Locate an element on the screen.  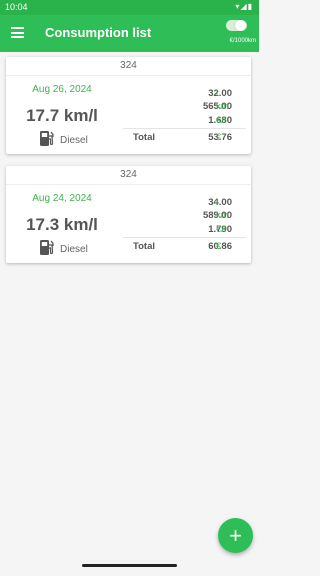
volume-value: 34.00 is located at coordinates (220, 202).